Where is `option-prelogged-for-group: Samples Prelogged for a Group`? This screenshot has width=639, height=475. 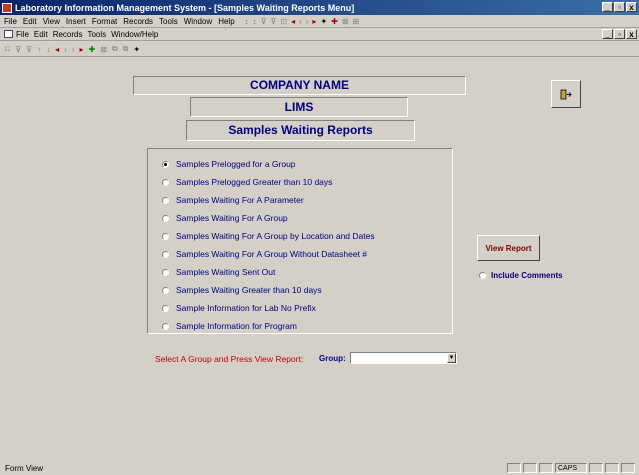 option-prelogged-for-group: Samples Prelogged for a Group is located at coordinates (229, 164).